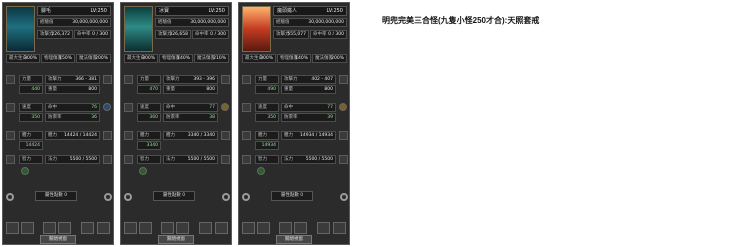  What do you see at coordinates (55, 34) in the screenshot?
I see `attack-row: 攻擊力 226,372` at bounding box center [55, 34].